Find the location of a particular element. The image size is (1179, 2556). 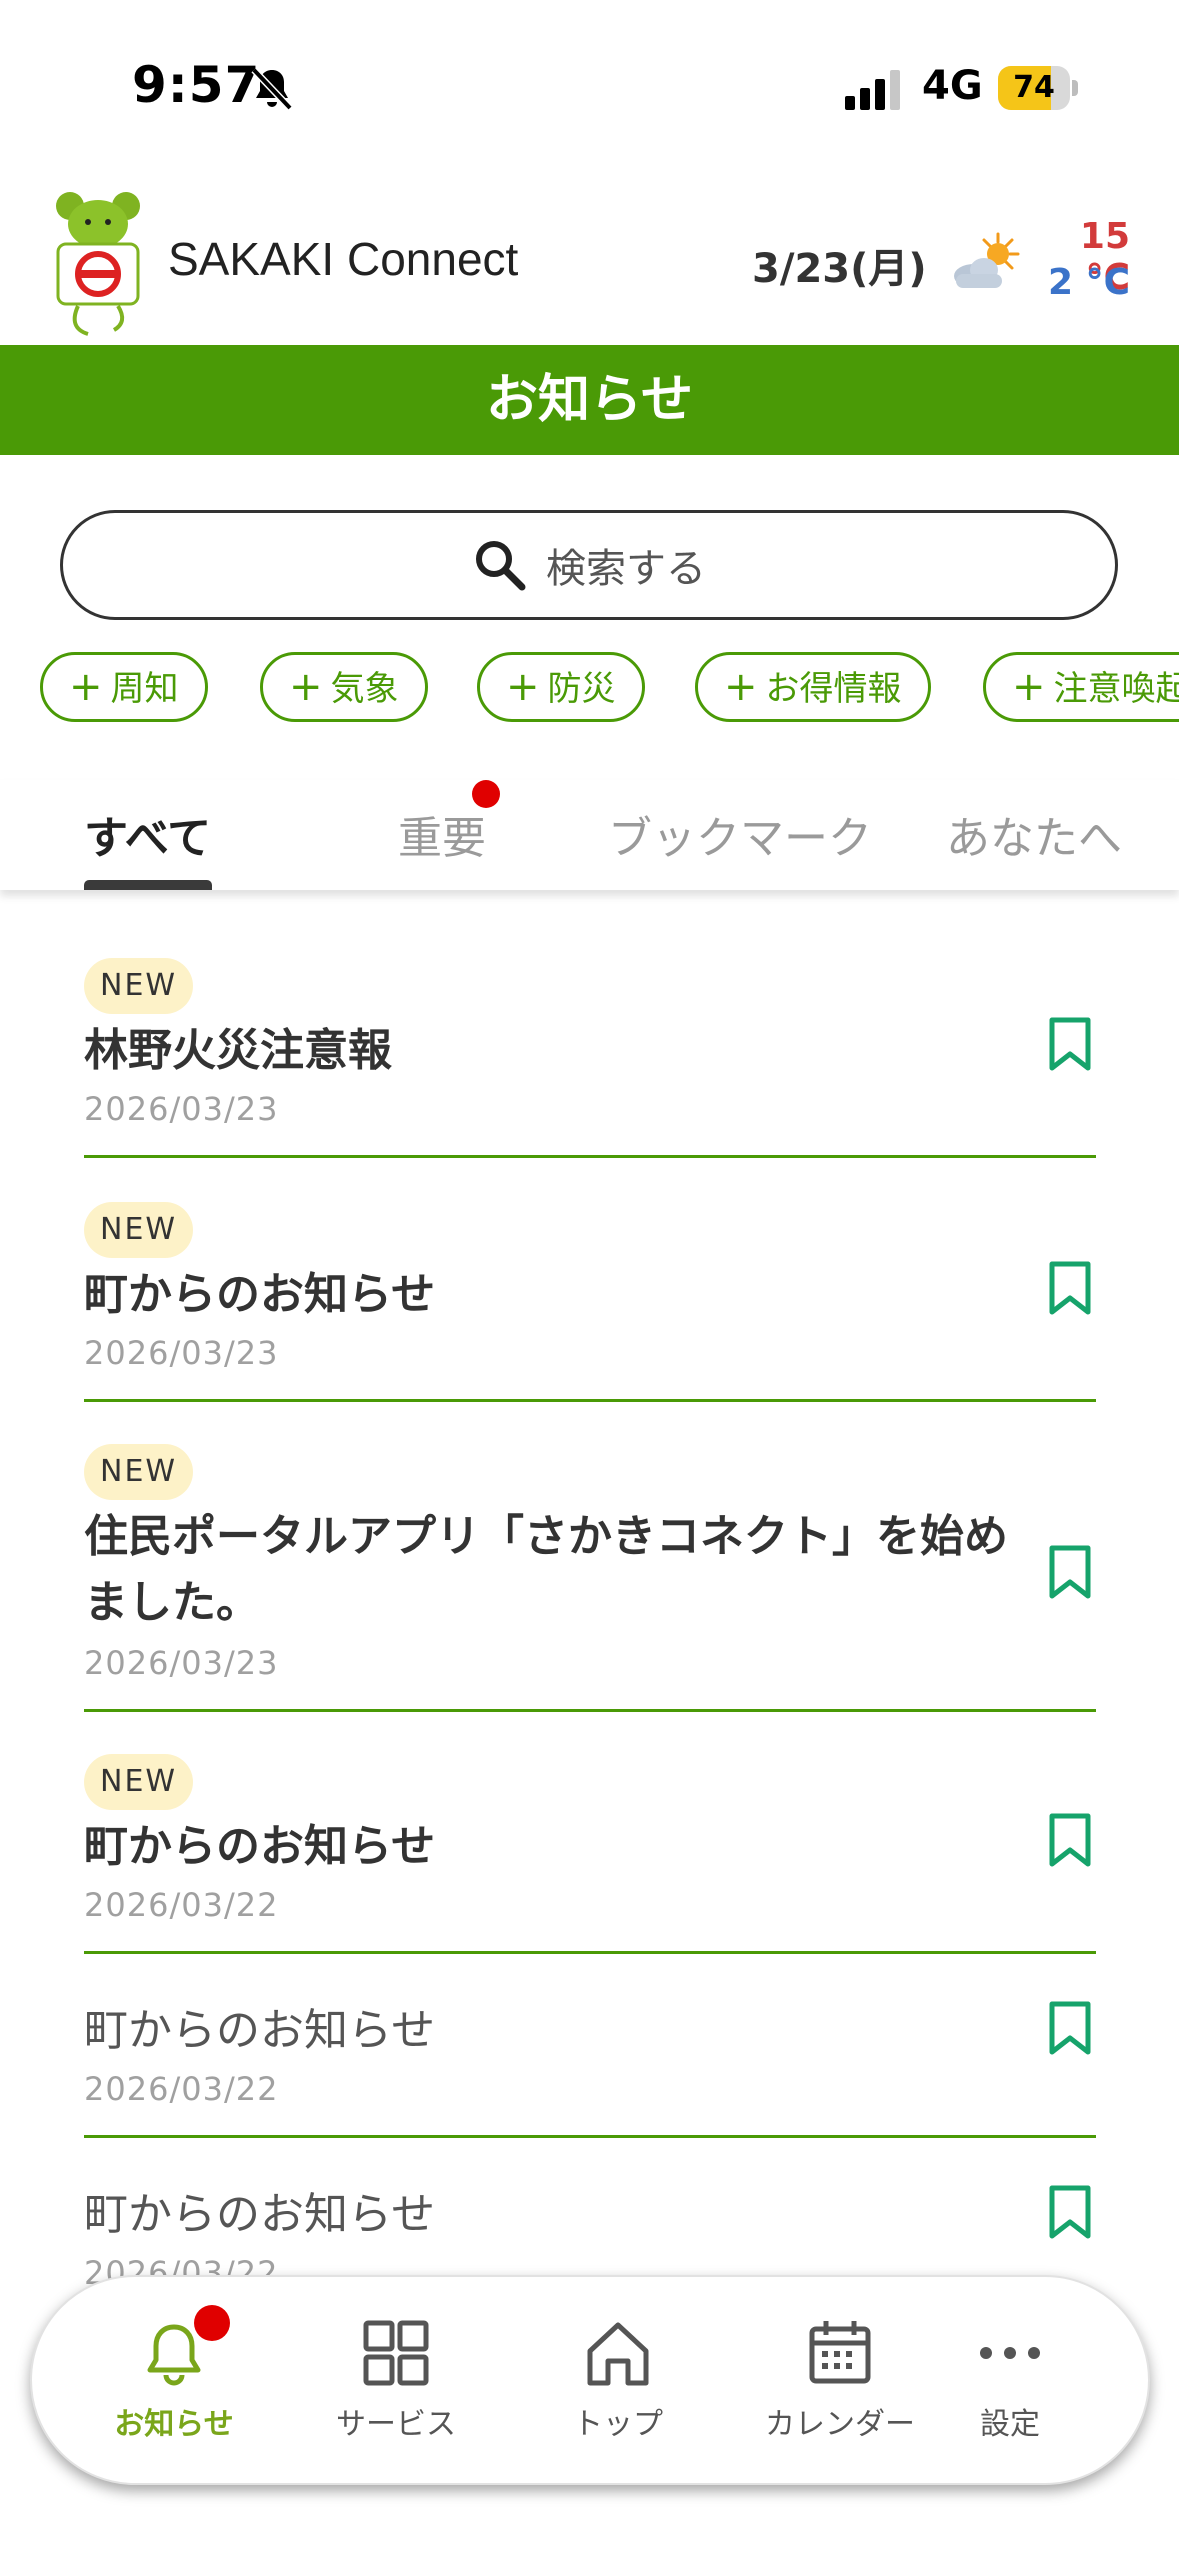

mascot-logo-icon is located at coordinates (98, 264).